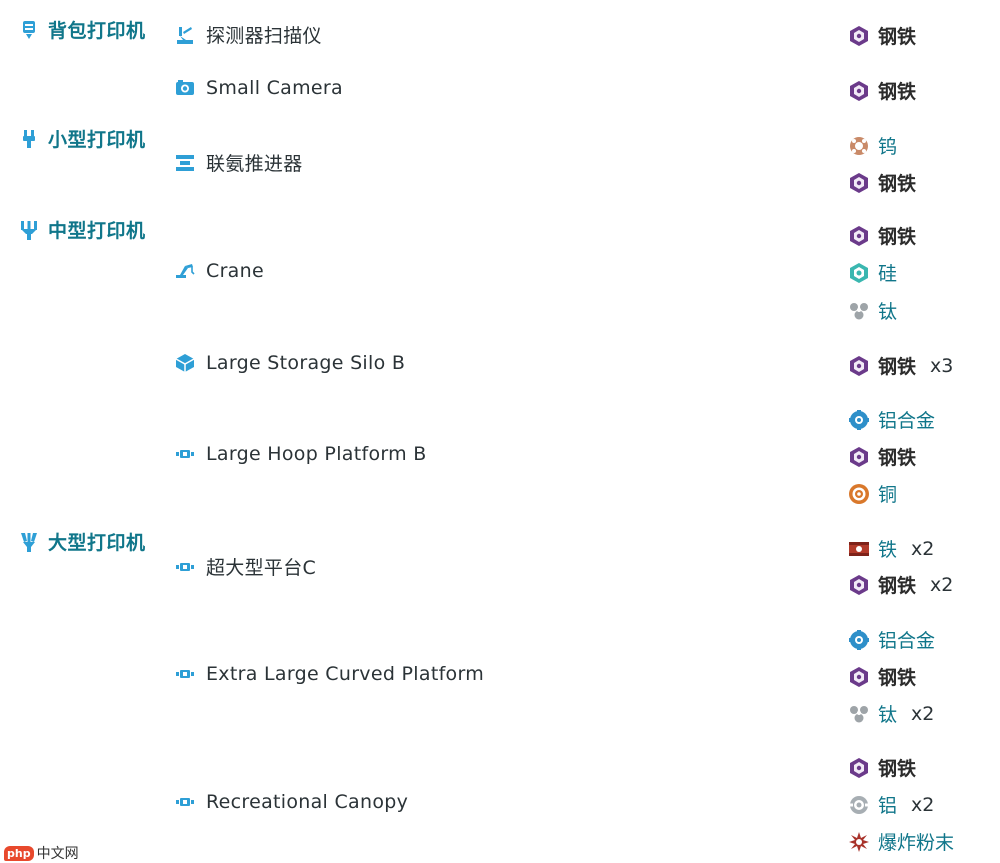  I want to click on resource-steel: 钢铁 x3, so click(900, 365).